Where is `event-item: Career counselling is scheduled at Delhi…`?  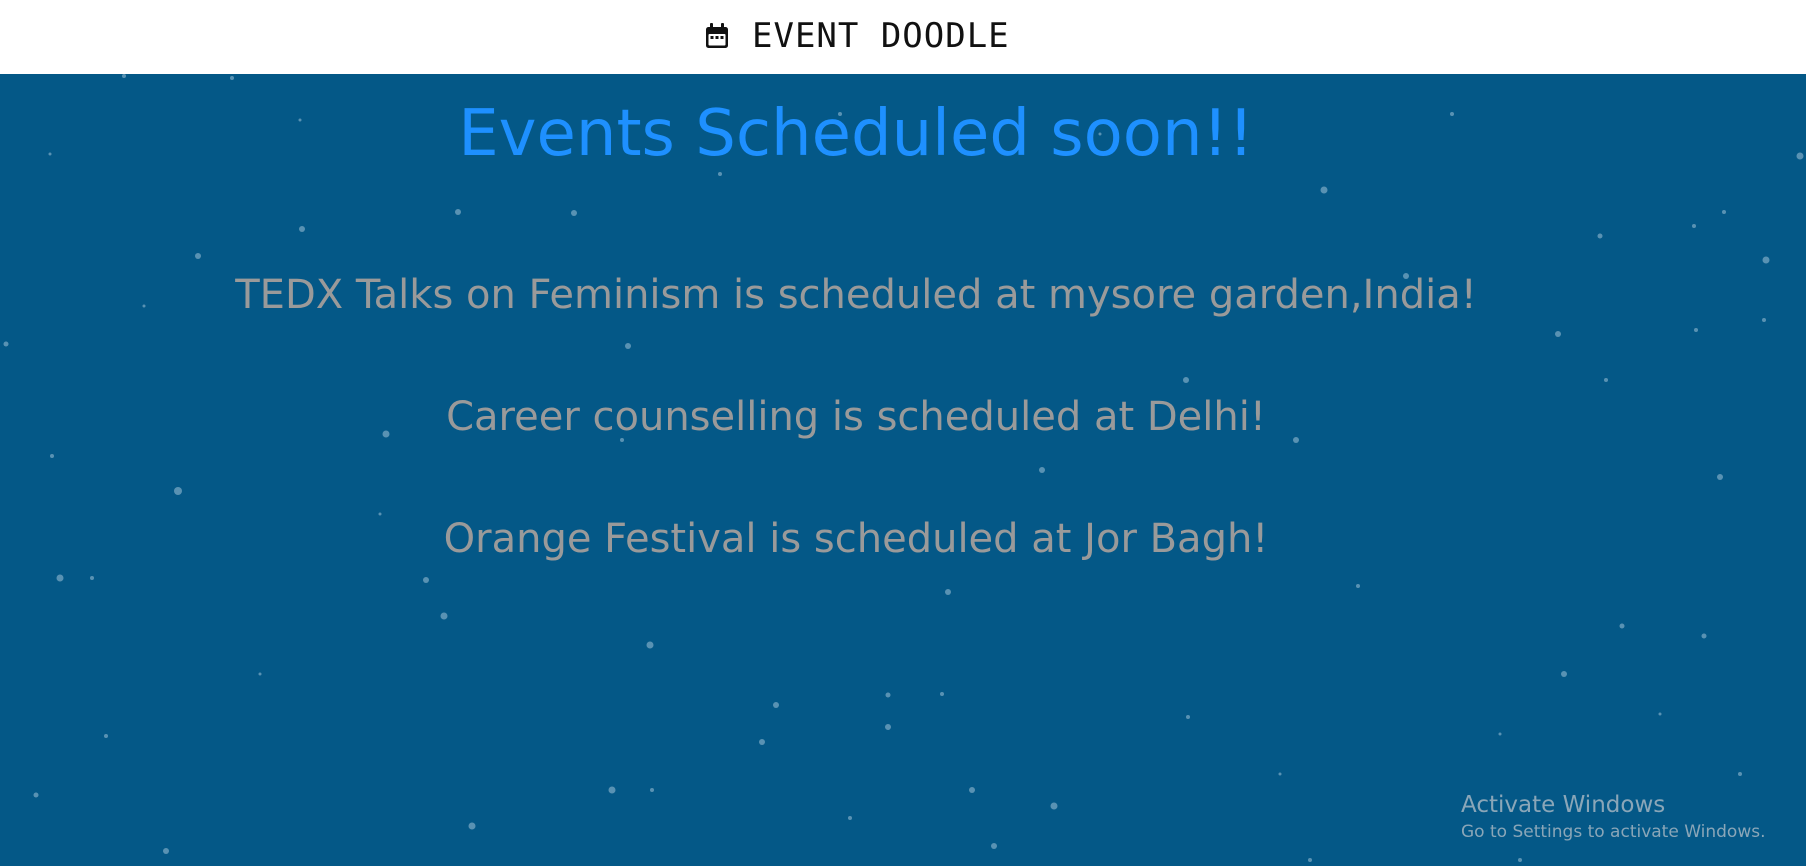
event-item: Career counselling is scheduled at Delhi… is located at coordinates (856, 417).